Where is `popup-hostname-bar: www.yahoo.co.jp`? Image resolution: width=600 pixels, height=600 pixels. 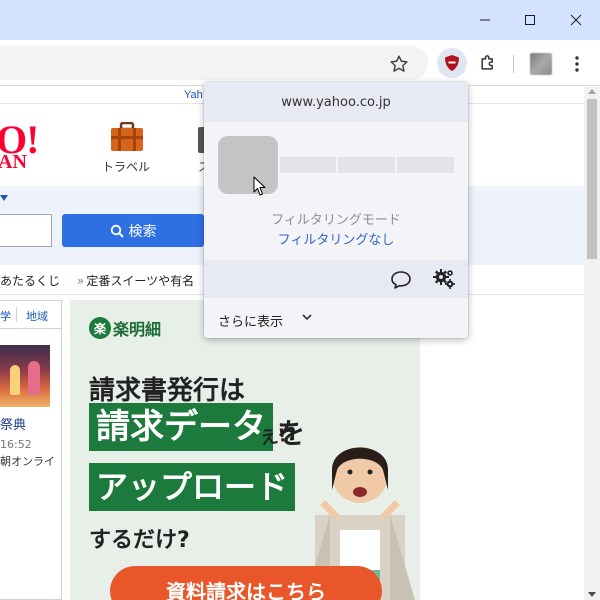 popup-hostname-bar: www.yahoo.co.jp is located at coordinates (336, 102).